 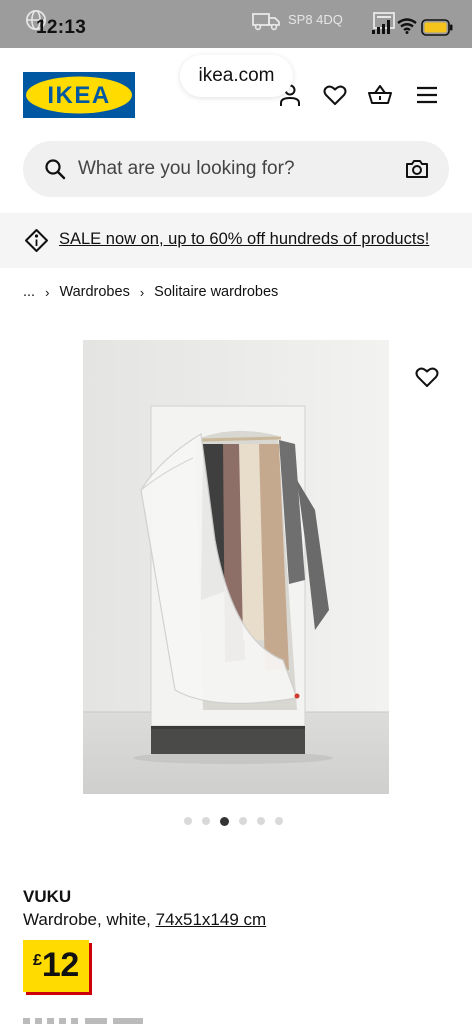 I want to click on carousel-dots, so click(x=233, y=821).